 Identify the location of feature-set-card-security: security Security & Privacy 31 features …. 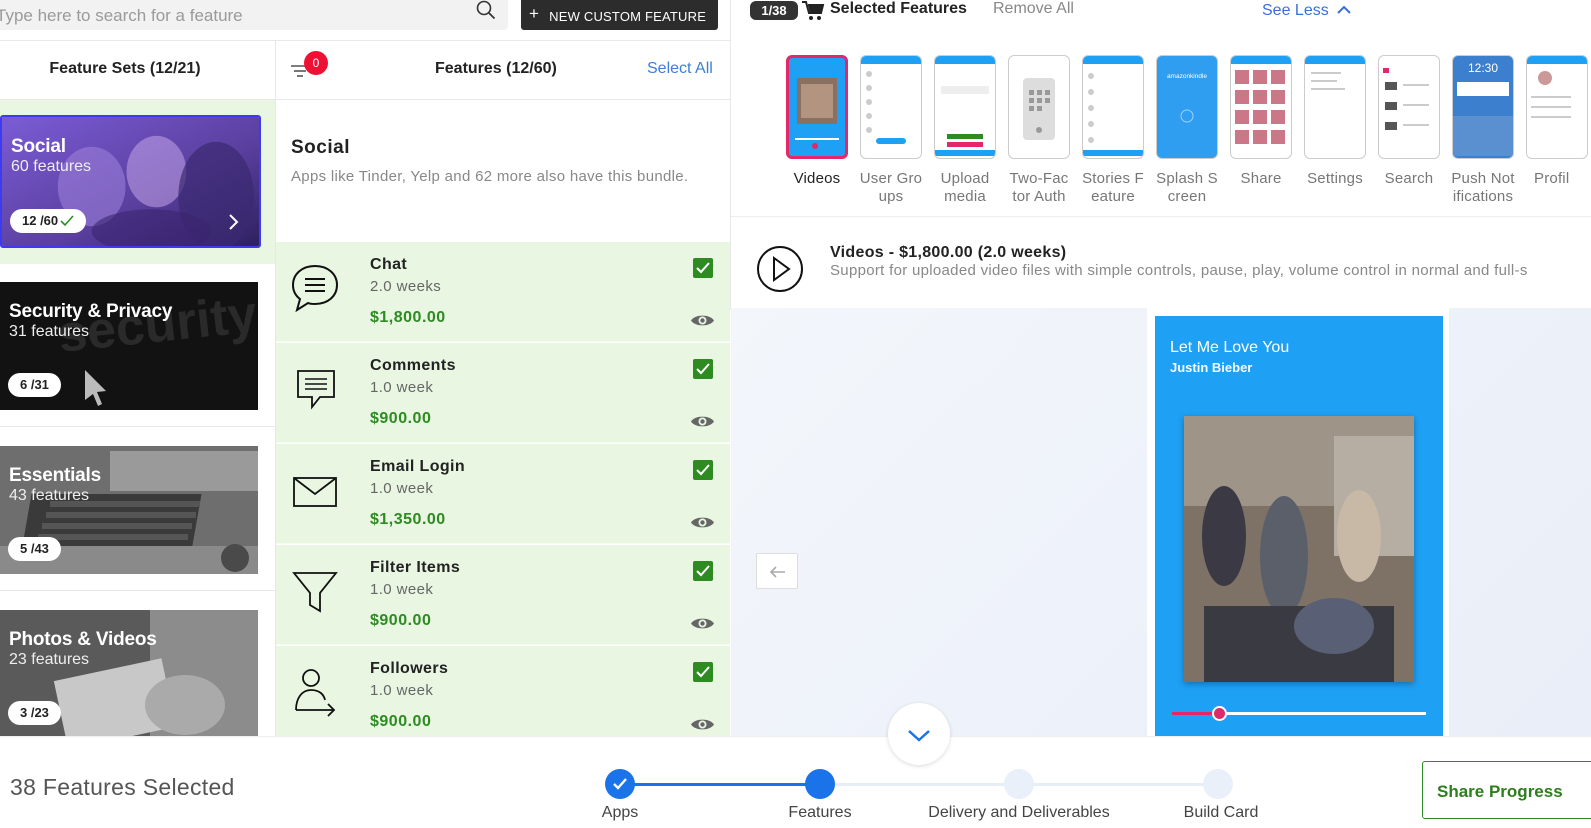
(129, 346).